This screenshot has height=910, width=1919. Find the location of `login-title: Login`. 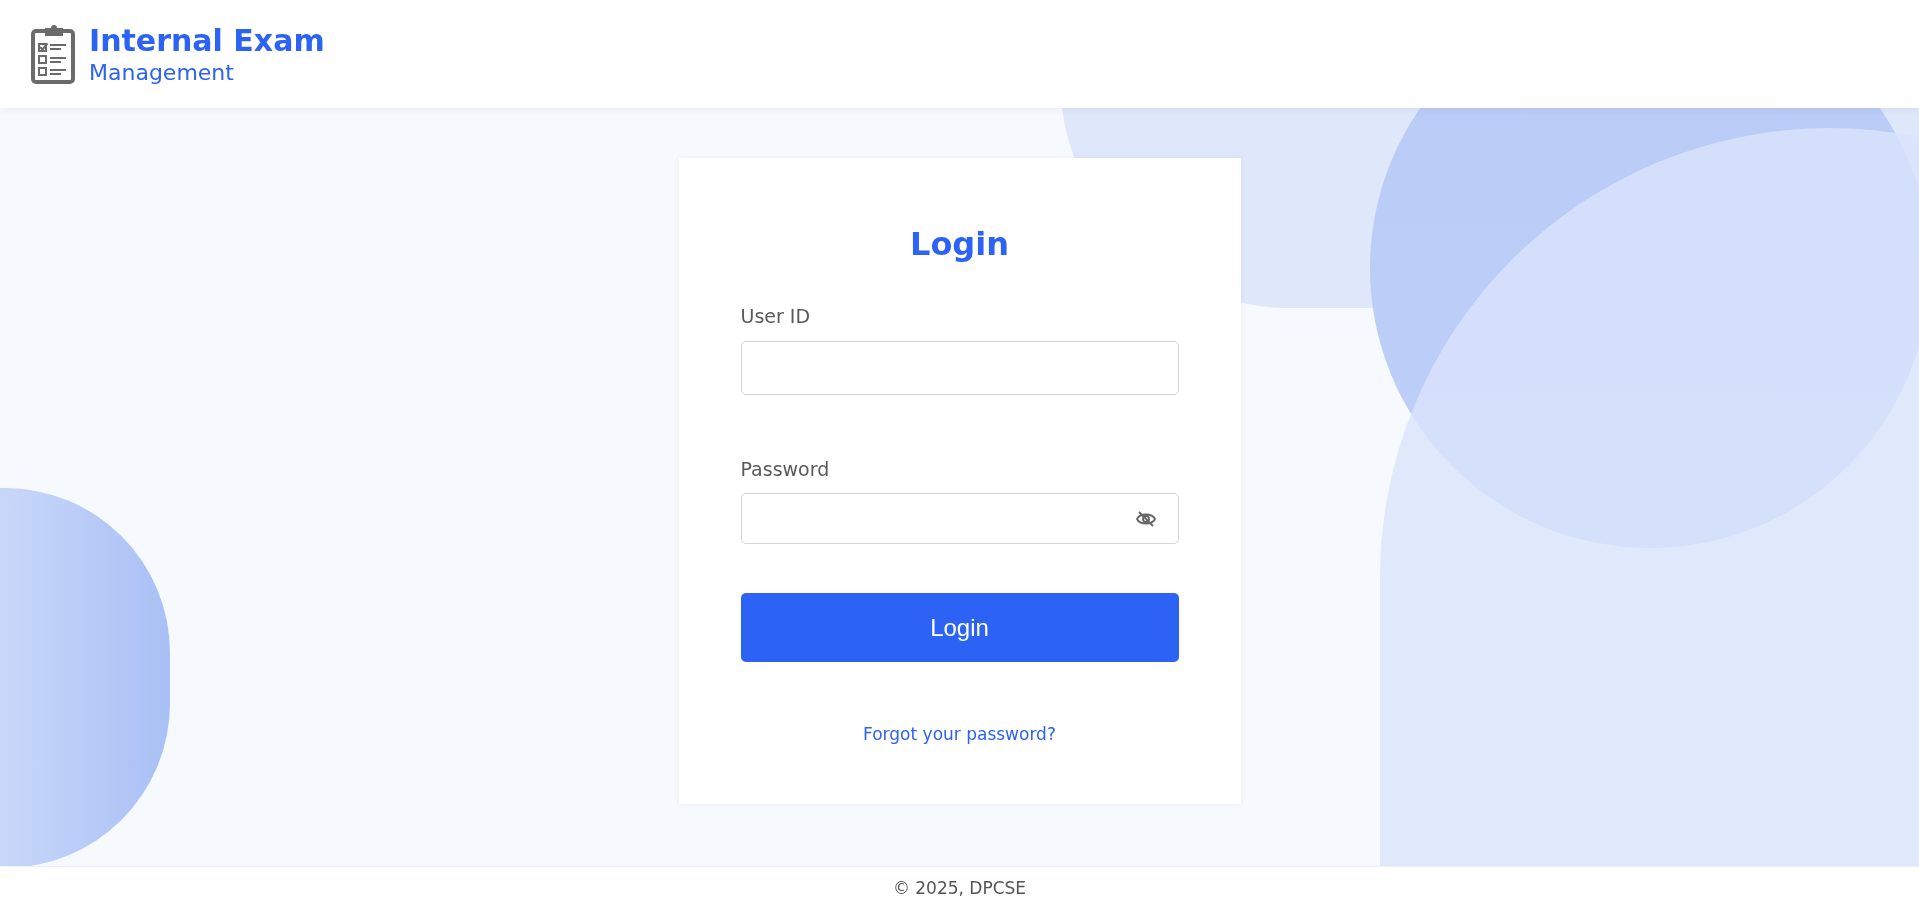

login-title: Login is located at coordinates (959, 244).